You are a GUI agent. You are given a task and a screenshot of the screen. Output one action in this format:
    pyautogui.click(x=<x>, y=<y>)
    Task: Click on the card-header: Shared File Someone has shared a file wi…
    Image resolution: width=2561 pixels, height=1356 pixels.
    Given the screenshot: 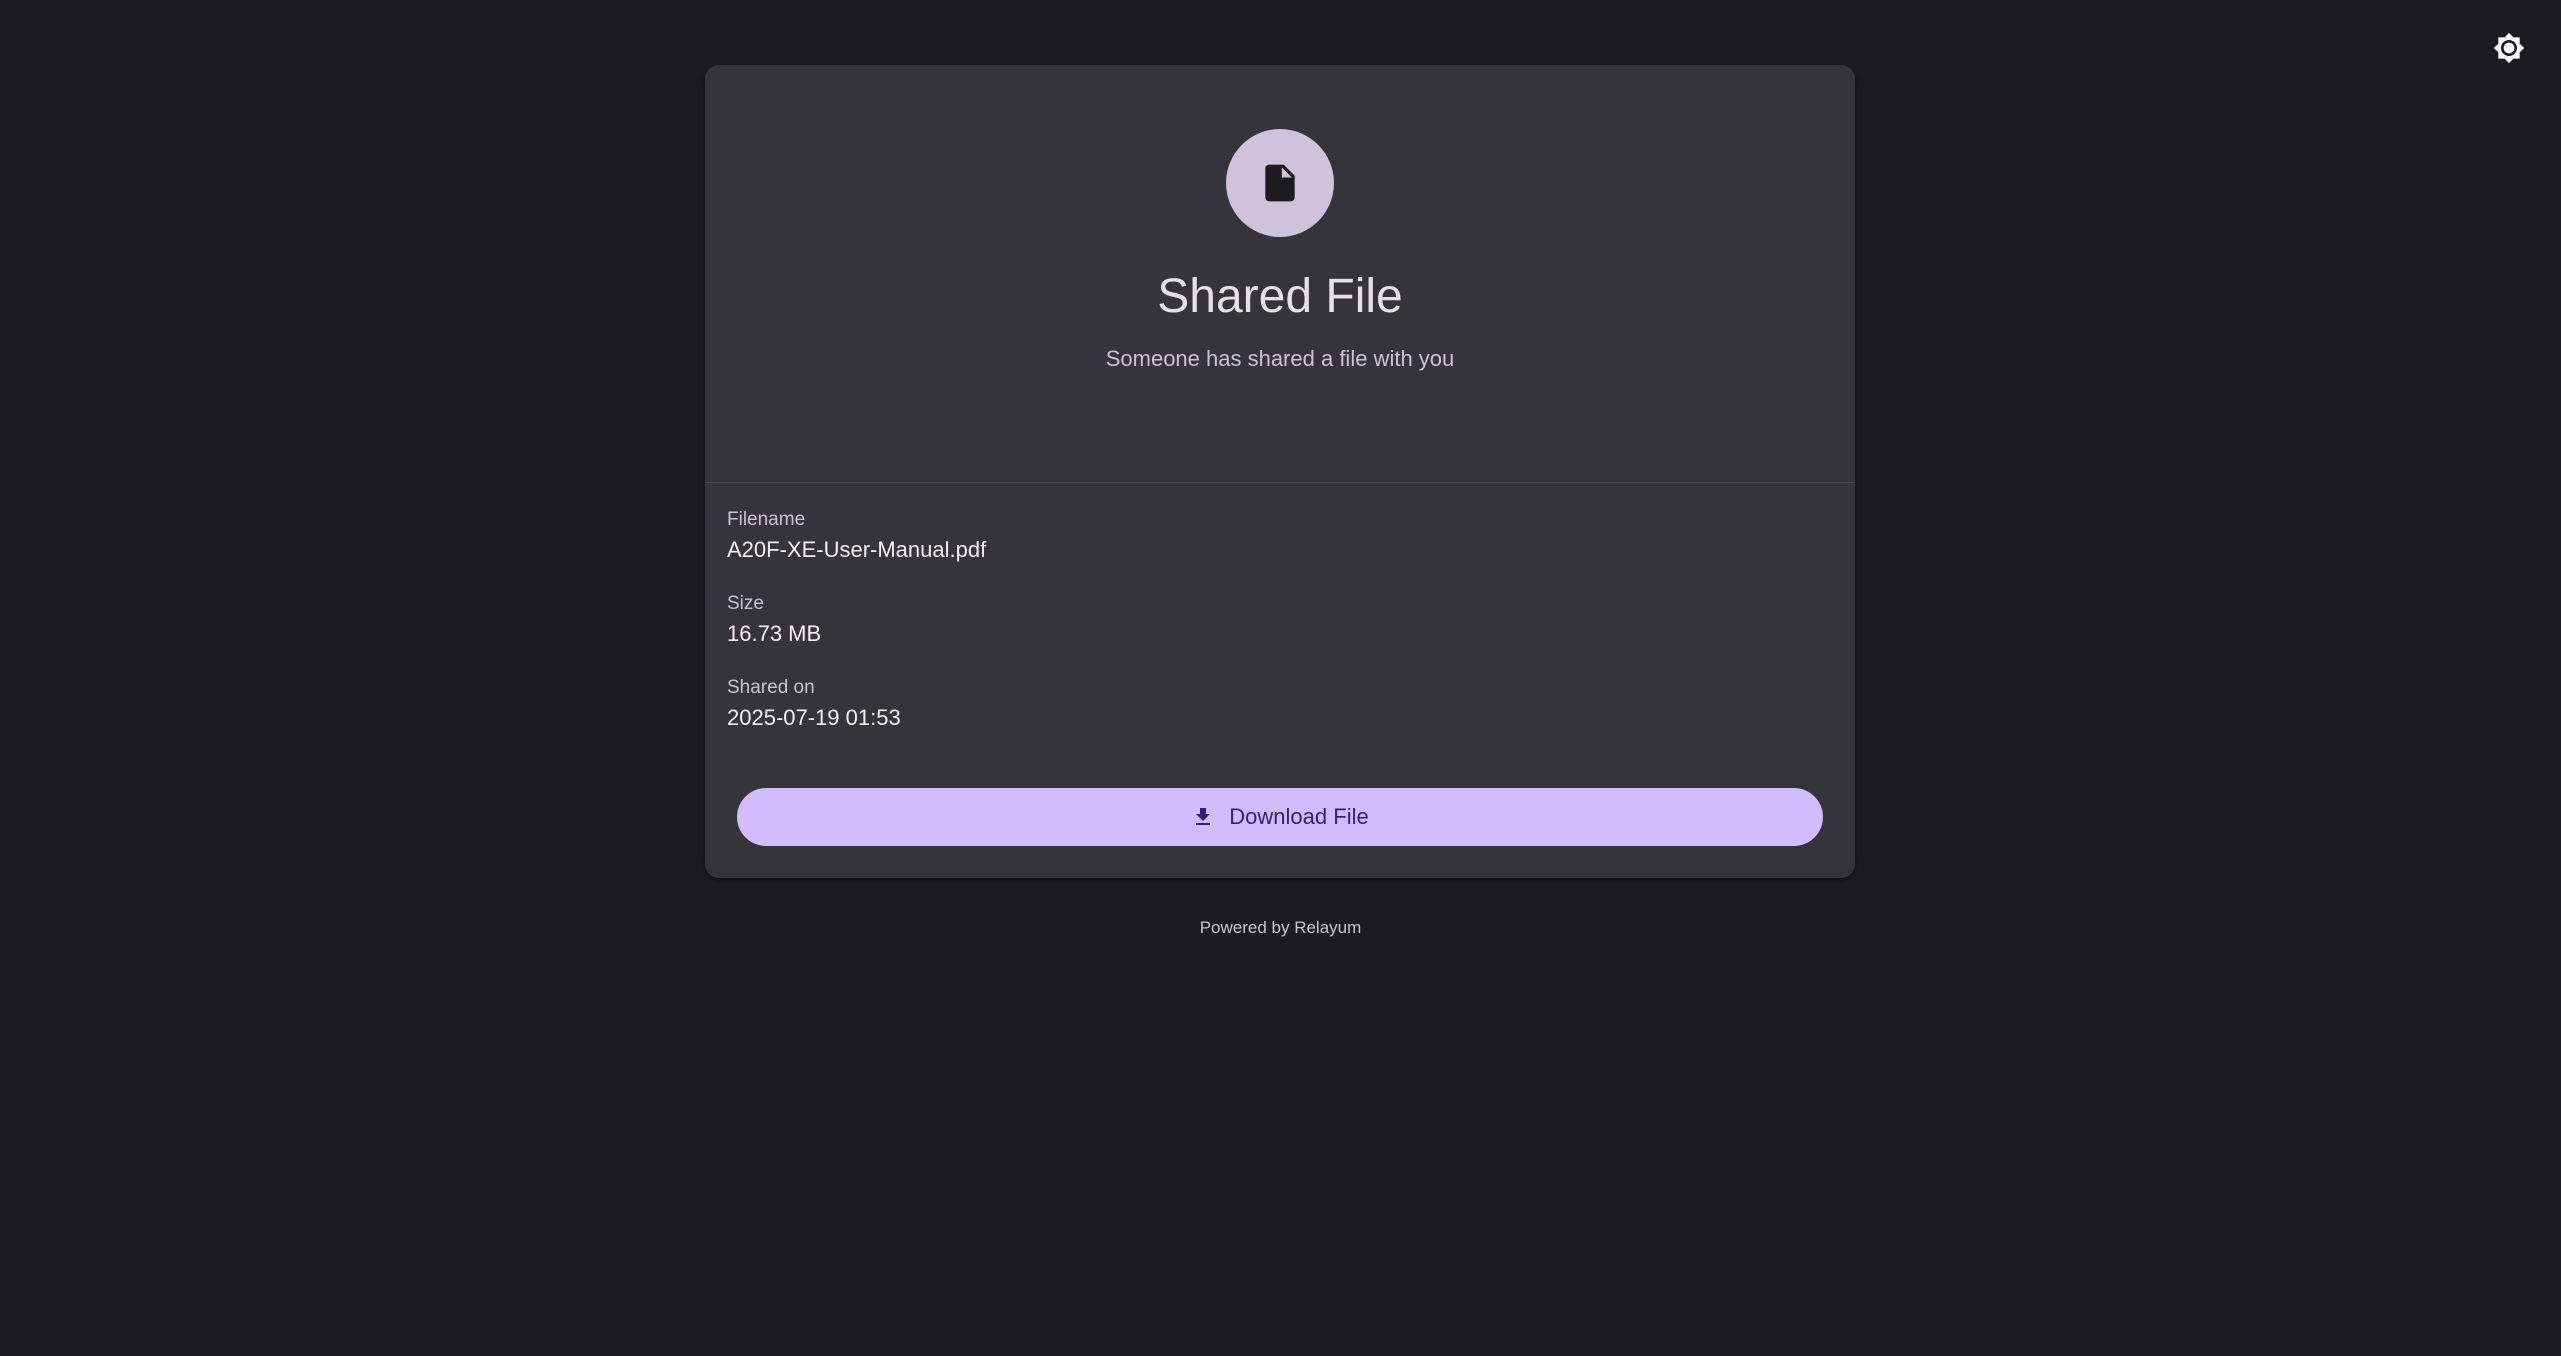 What is the action you would take?
    pyautogui.click(x=1280, y=274)
    